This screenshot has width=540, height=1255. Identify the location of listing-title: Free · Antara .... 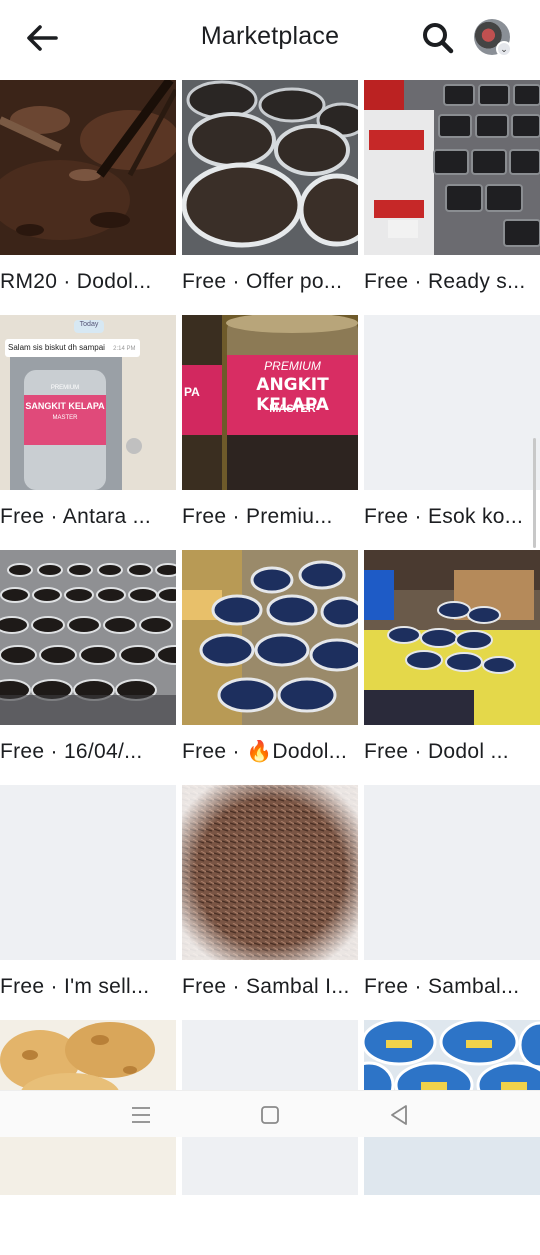
(75, 516).